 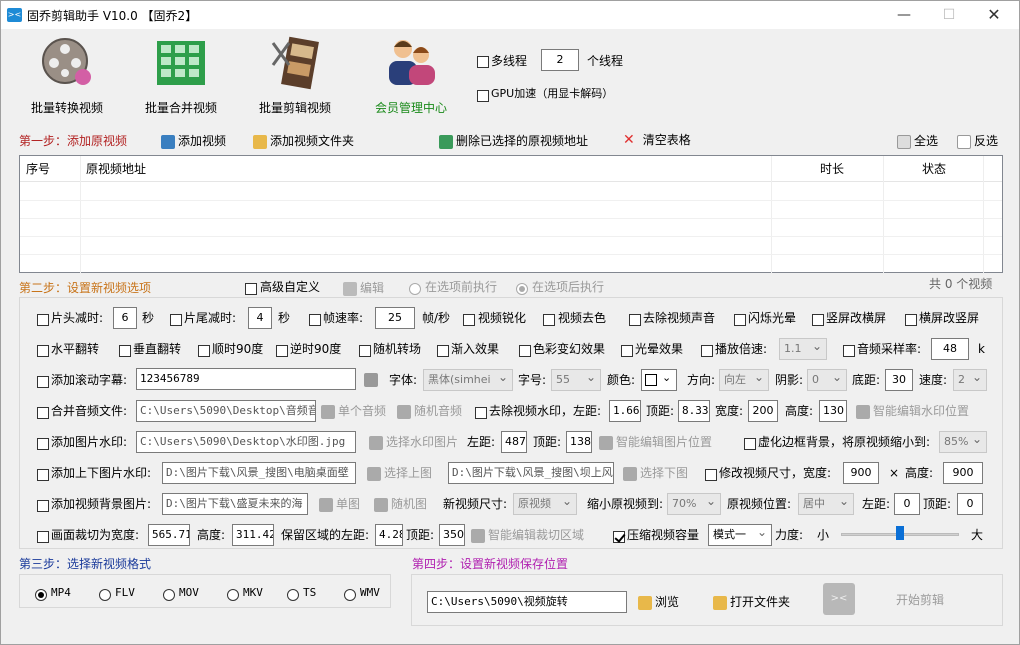 I want to click on wm-top-input: 8.333, so click(x=694, y=411).